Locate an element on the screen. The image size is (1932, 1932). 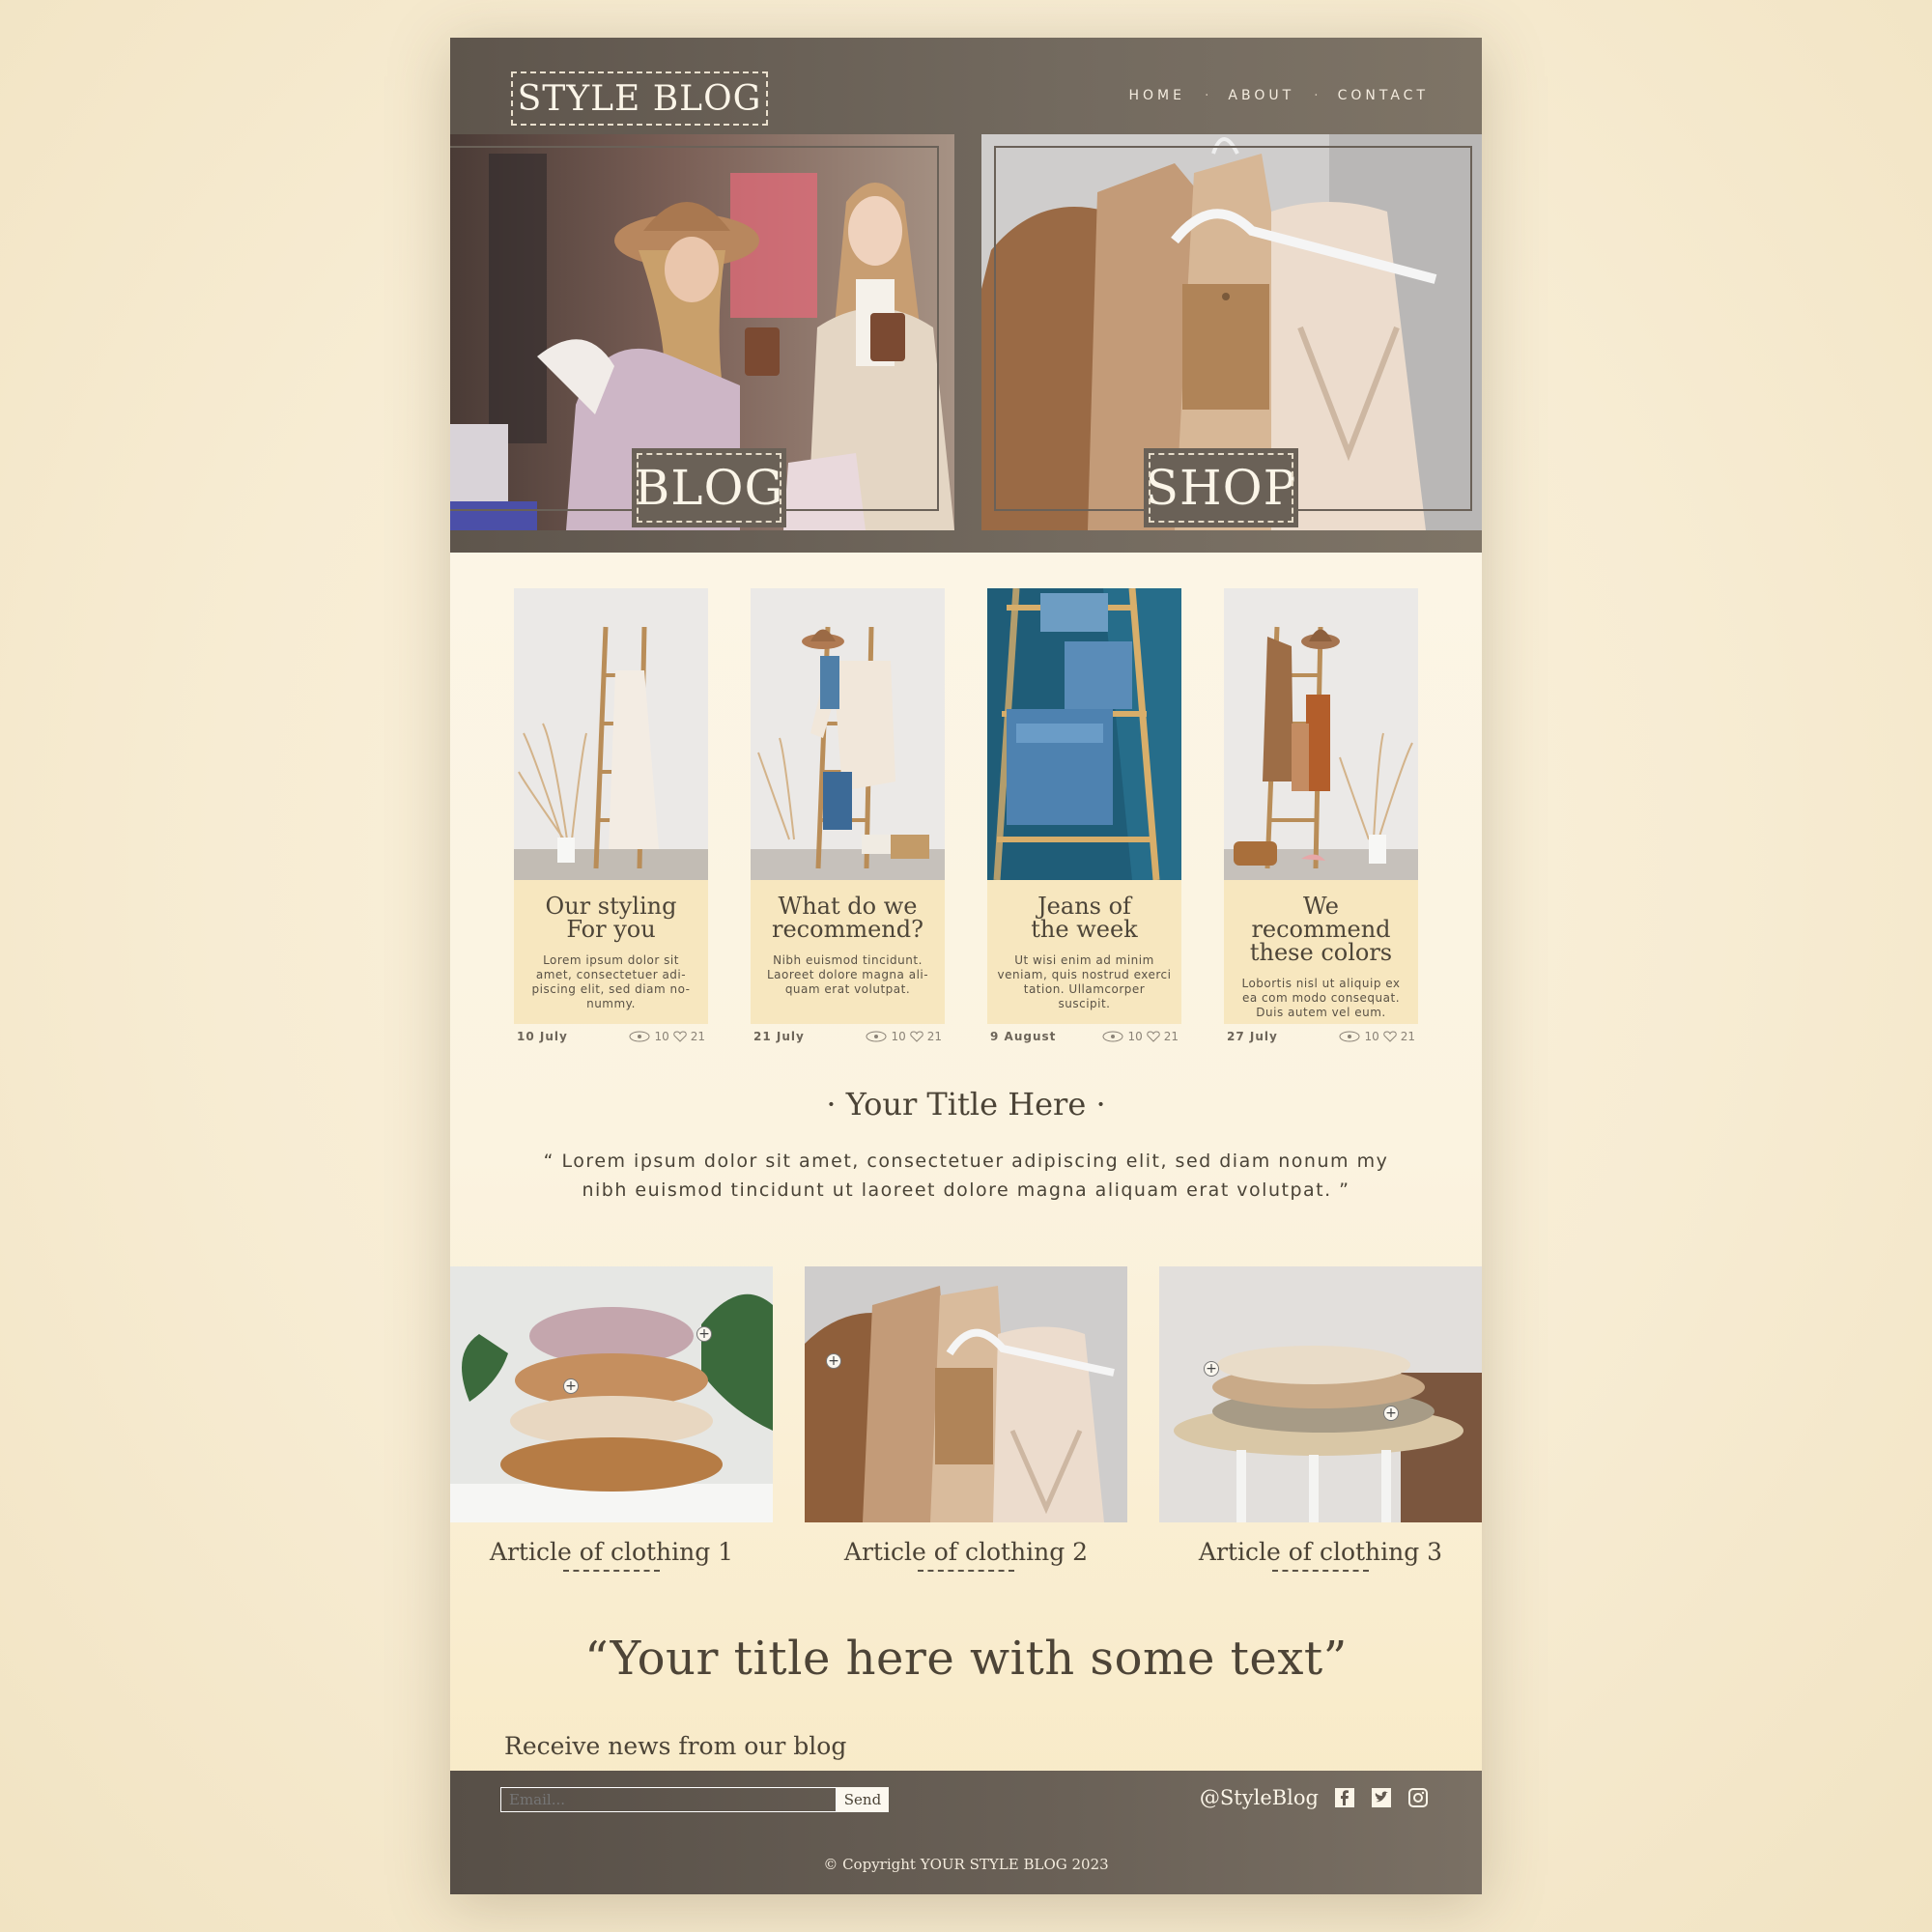
article-title: Article of clothing 2 is located at coordinates (966, 1552).